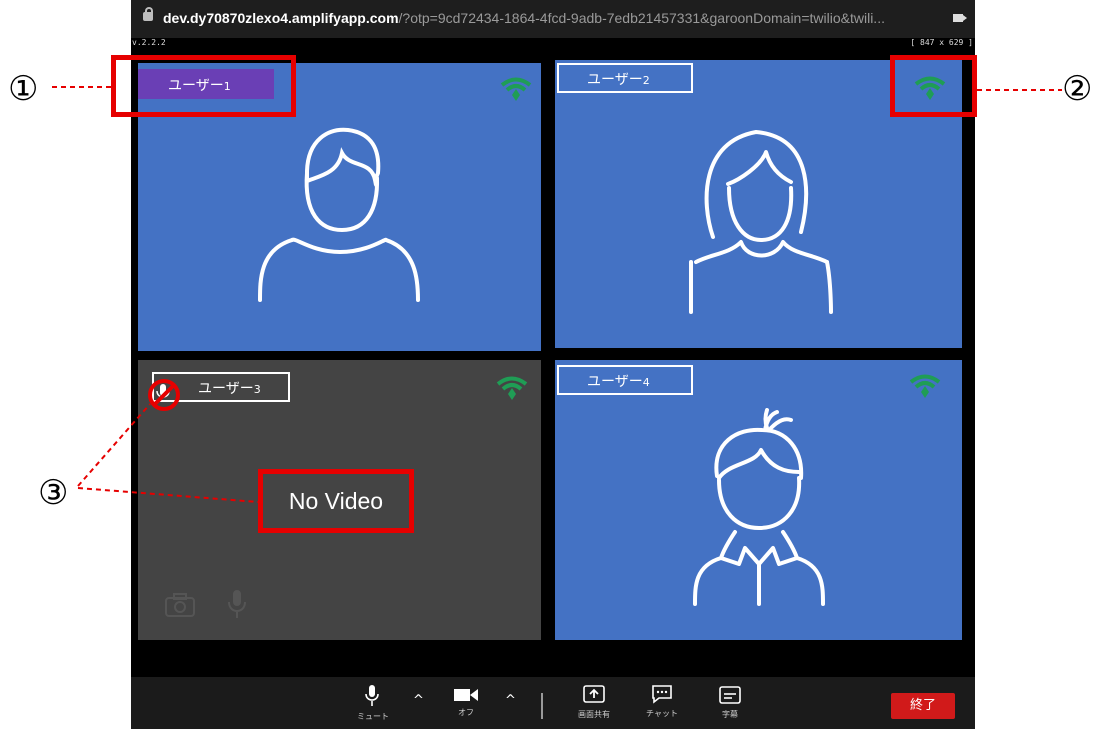 Image resolution: width=1107 pixels, height=729 pixels. Describe the element at coordinates (23, 89) in the screenshot. I see `callout-1: ①` at that location.